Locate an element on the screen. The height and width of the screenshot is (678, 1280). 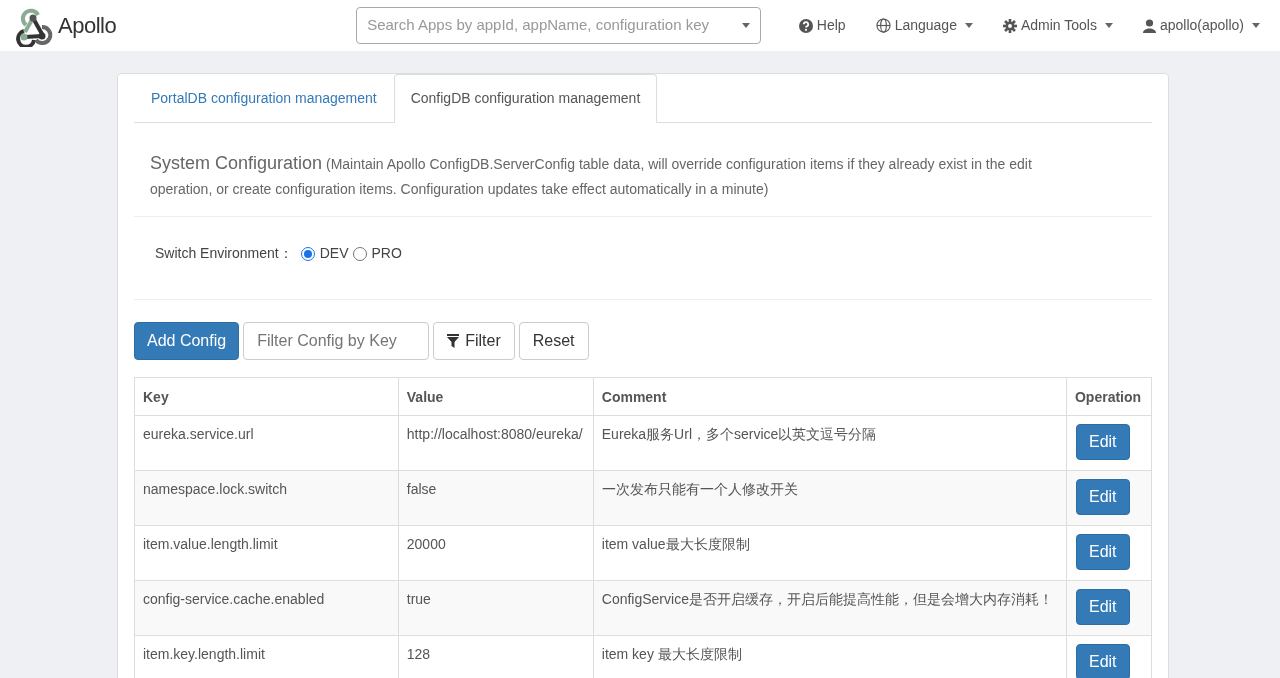
table-cell: item value最大长度限制 is located at coordinates (830, 553).